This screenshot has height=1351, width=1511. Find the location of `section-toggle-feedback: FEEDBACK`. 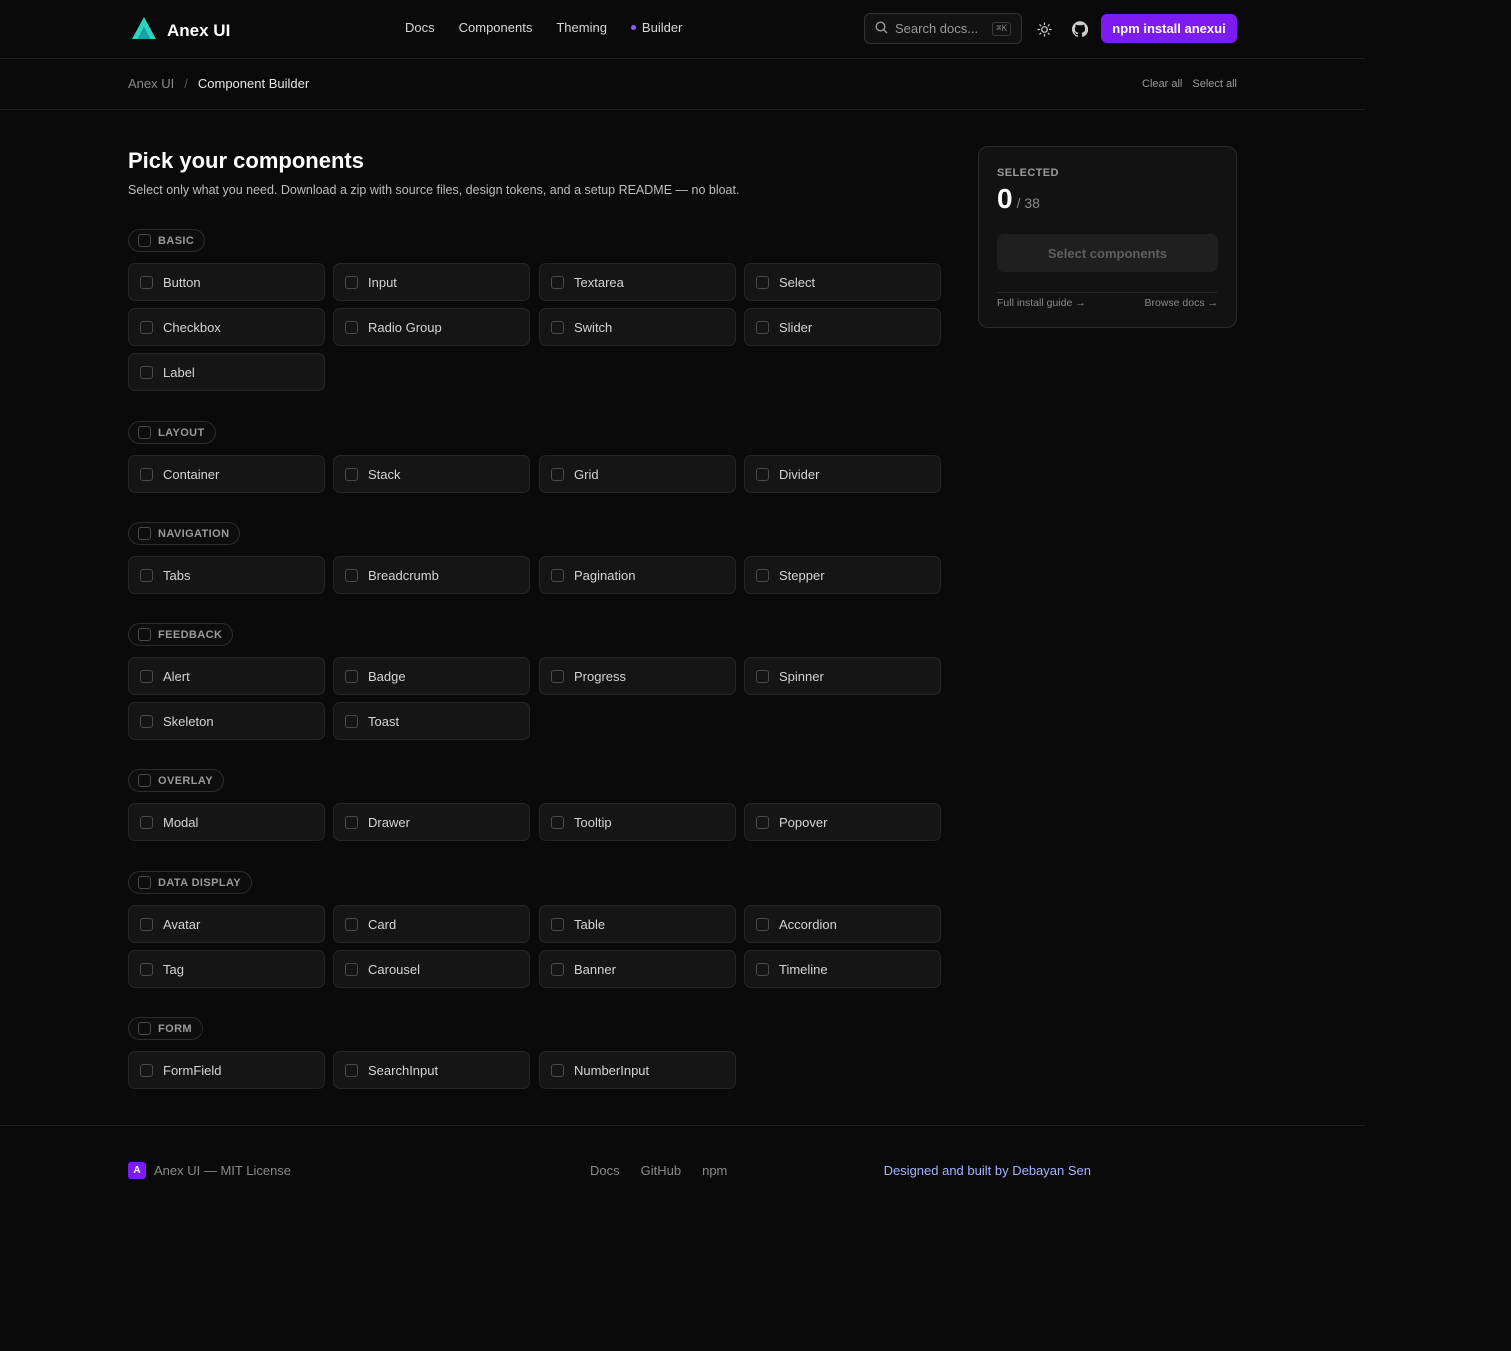

section-toggle-feedback: FEEDBACK is located at coordinates (181, 634).